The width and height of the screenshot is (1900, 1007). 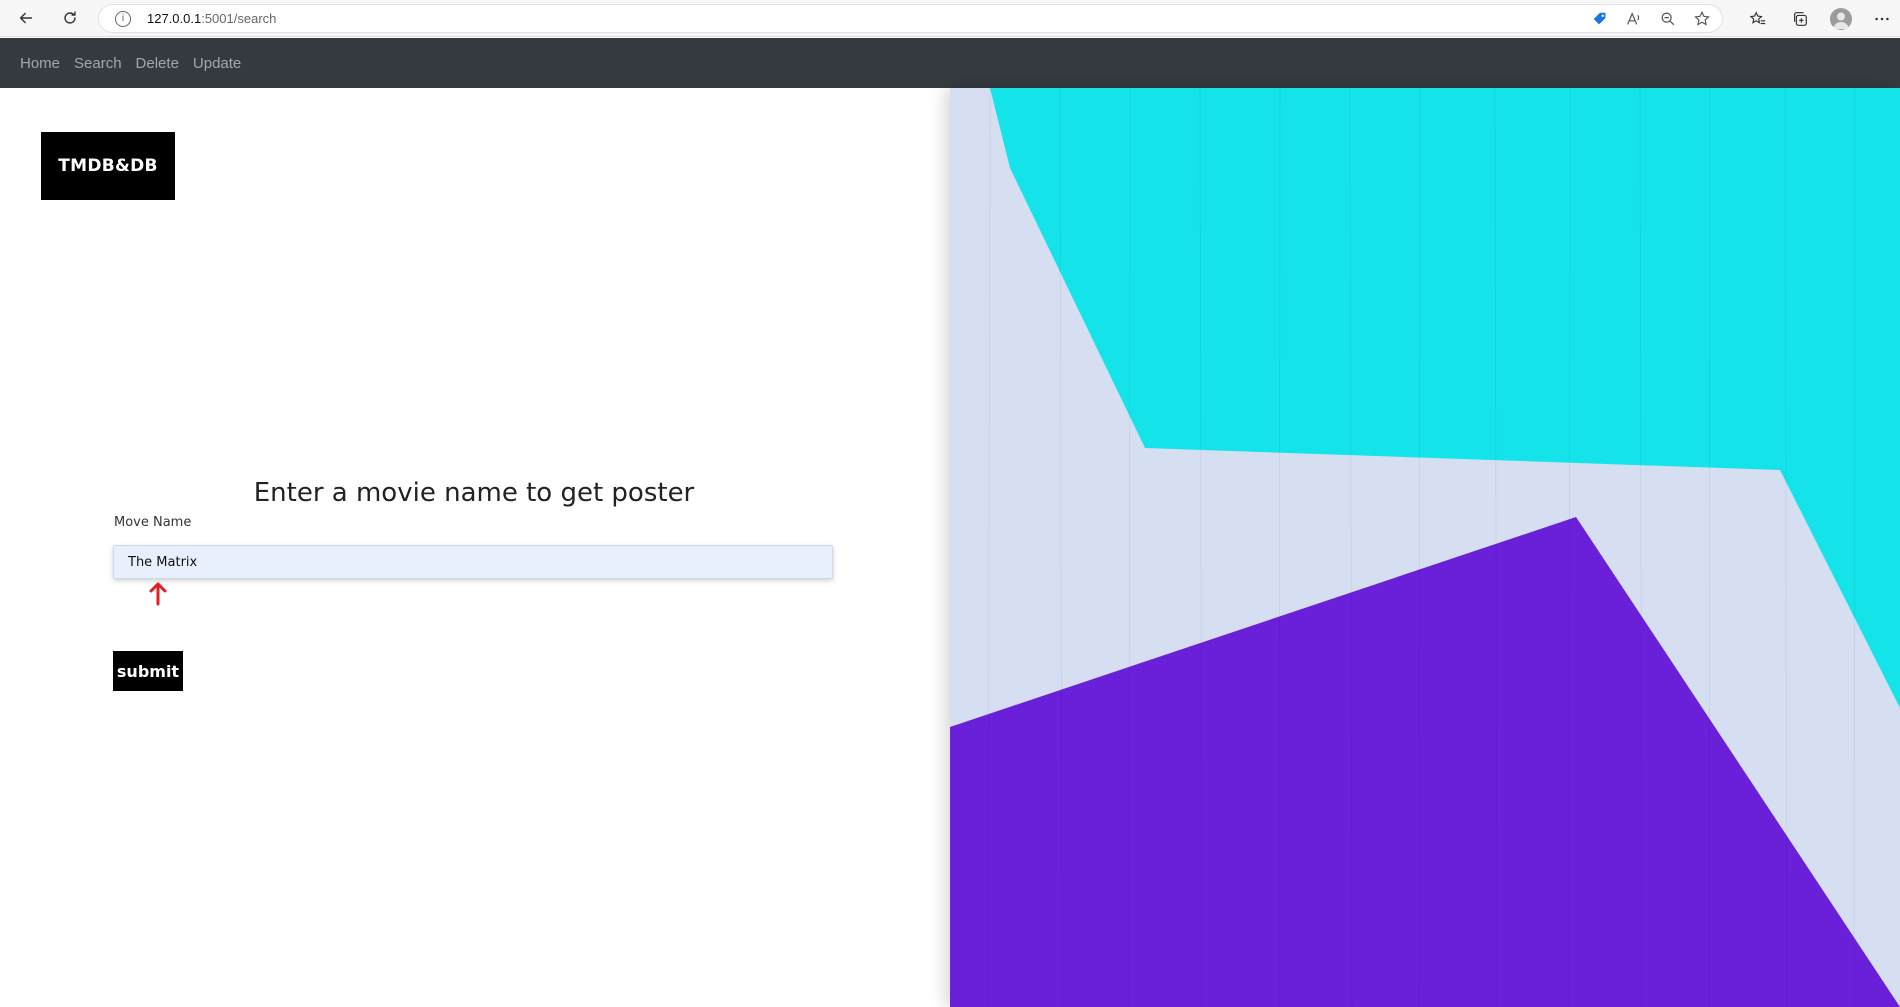 I want to click on url-host: 127.0.0.1, so click(x=174, y=18).